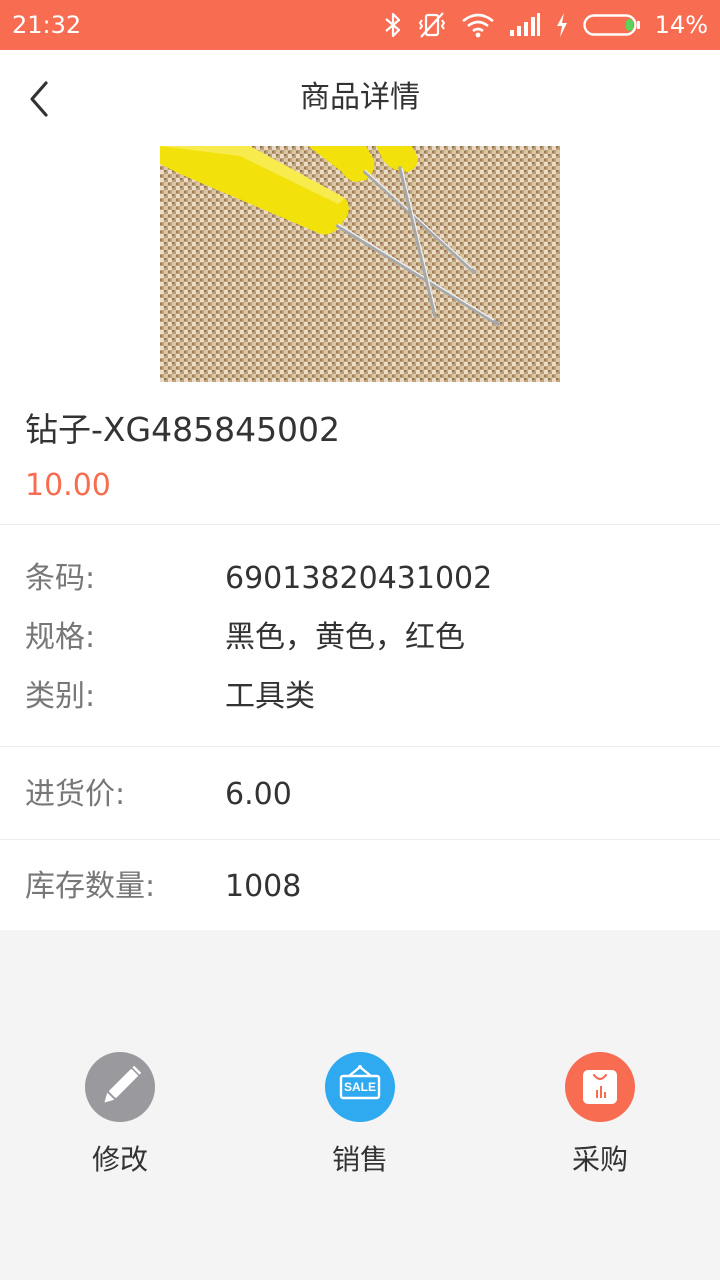 This screenshot has width=720, height=1280. Describe the element at coordinates (681, 25) in the screenshot. I see `battery-percent: 14%` at that location.